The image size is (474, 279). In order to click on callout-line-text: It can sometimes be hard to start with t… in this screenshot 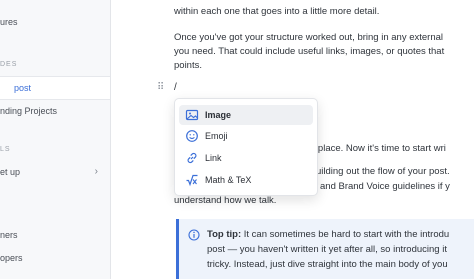, I will do `click(345, 234)`.